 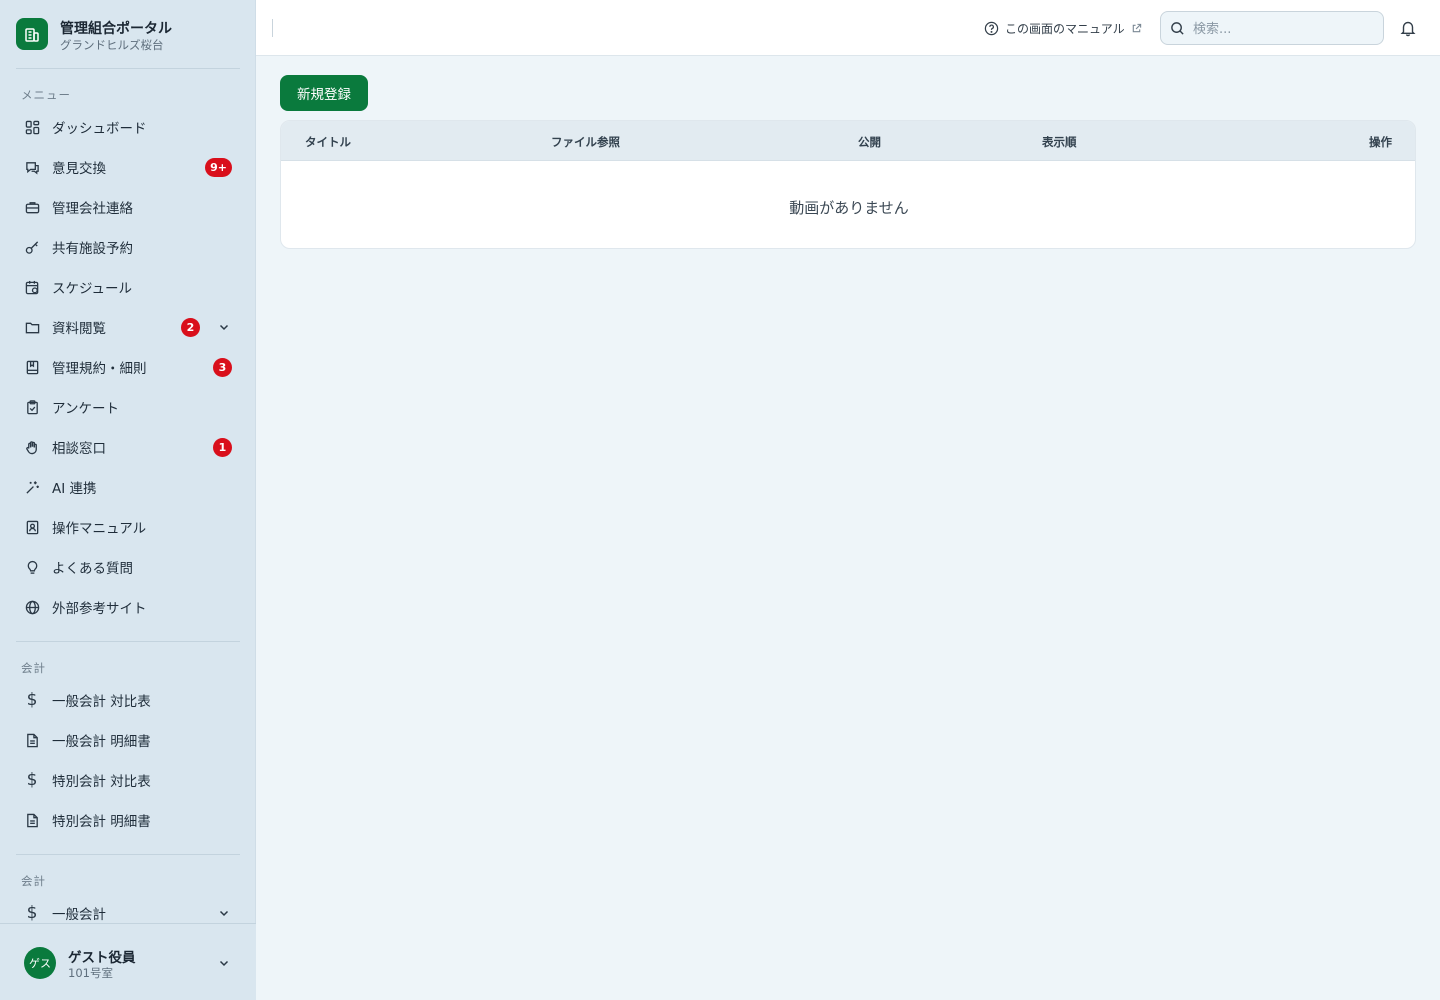 I want to click on bell-icon, so click(x=1408, y=28).